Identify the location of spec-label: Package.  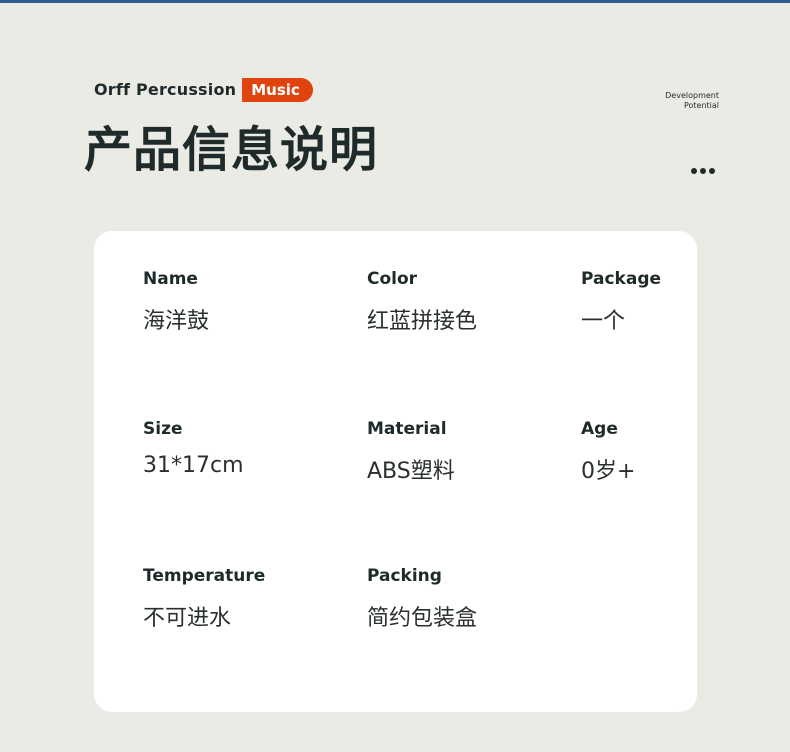
(621, 279).